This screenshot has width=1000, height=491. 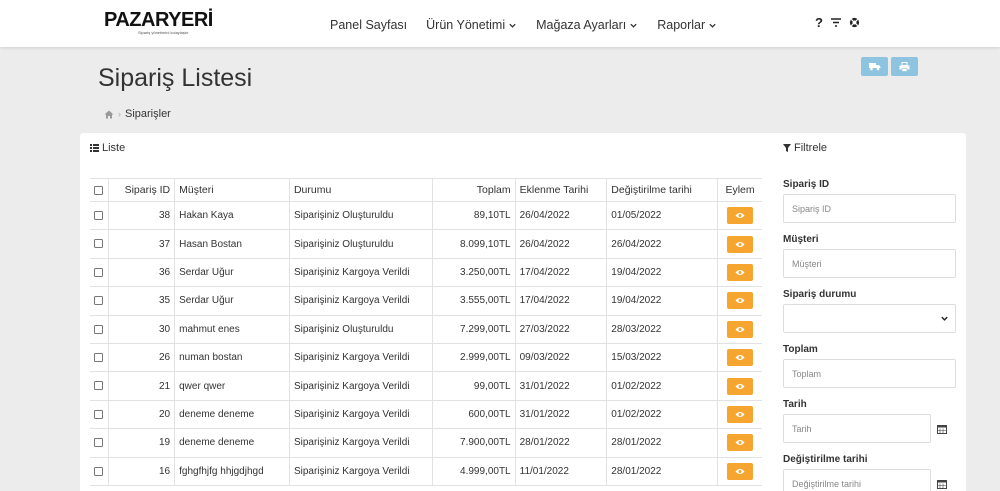 I want to click on column-header-total: Toplam, so click(x=474, y=190).